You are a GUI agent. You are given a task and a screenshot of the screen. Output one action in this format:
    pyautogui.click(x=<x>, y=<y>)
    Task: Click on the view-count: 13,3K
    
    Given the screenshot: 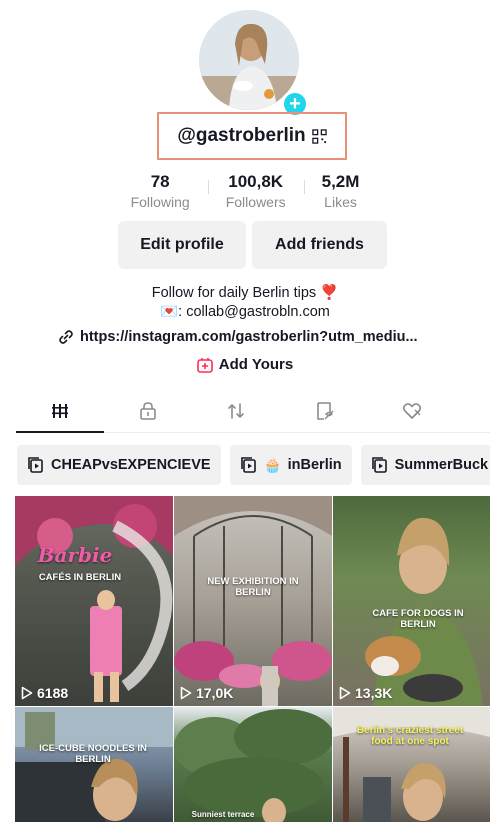 What is the action you would take?
    pyautogui.click(x=365, y=693)
    